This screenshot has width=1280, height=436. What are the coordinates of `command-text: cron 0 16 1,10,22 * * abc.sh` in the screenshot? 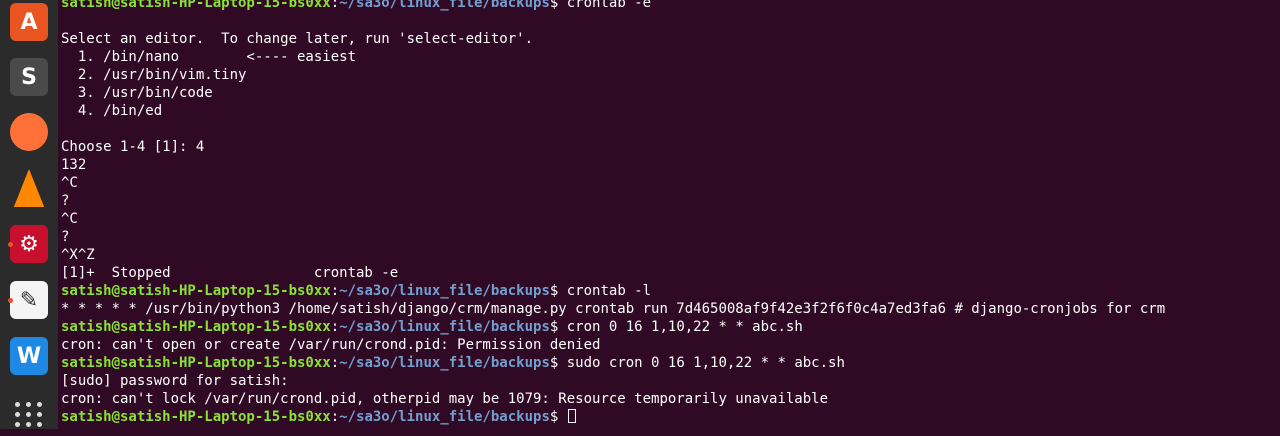 It's located at (680, 327).